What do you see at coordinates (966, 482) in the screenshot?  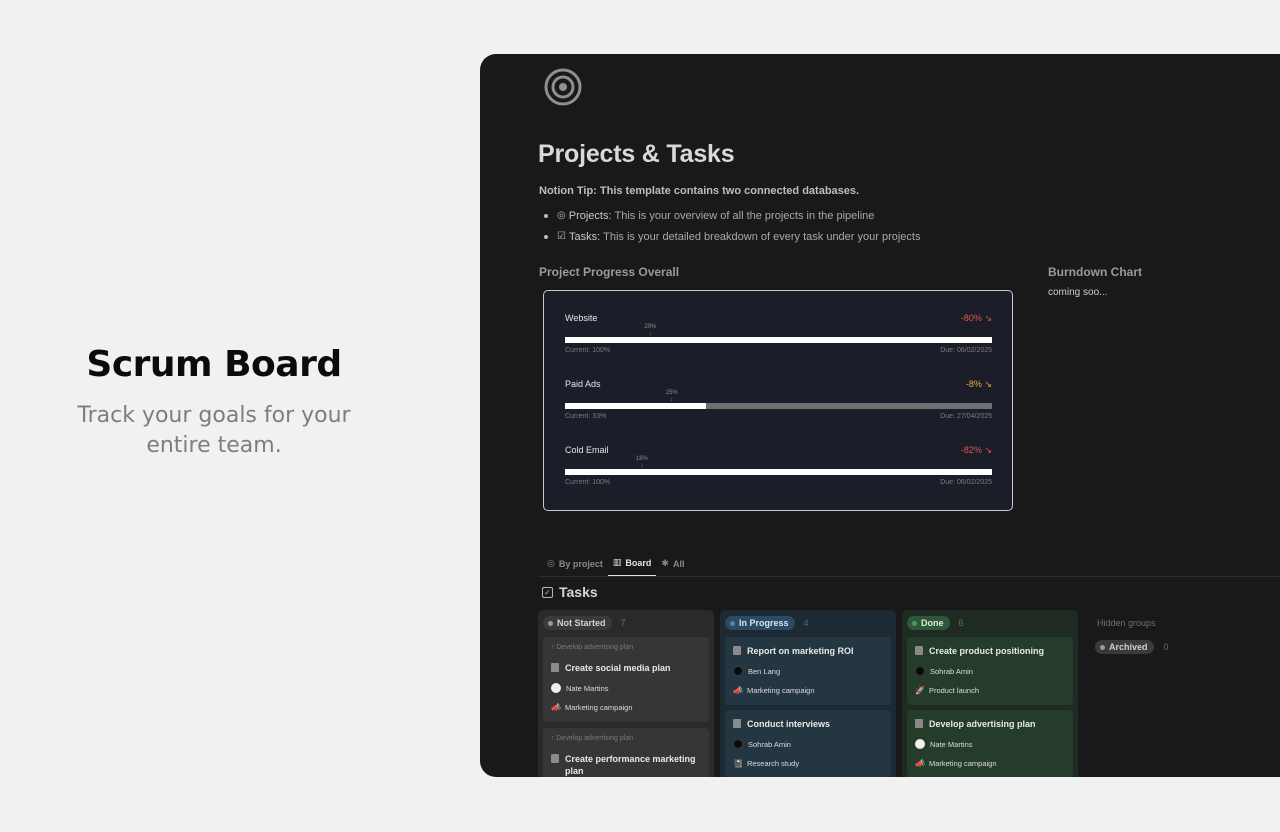 I see `due-date: Due: 06/02/2025` at bounding box center [966, 482].